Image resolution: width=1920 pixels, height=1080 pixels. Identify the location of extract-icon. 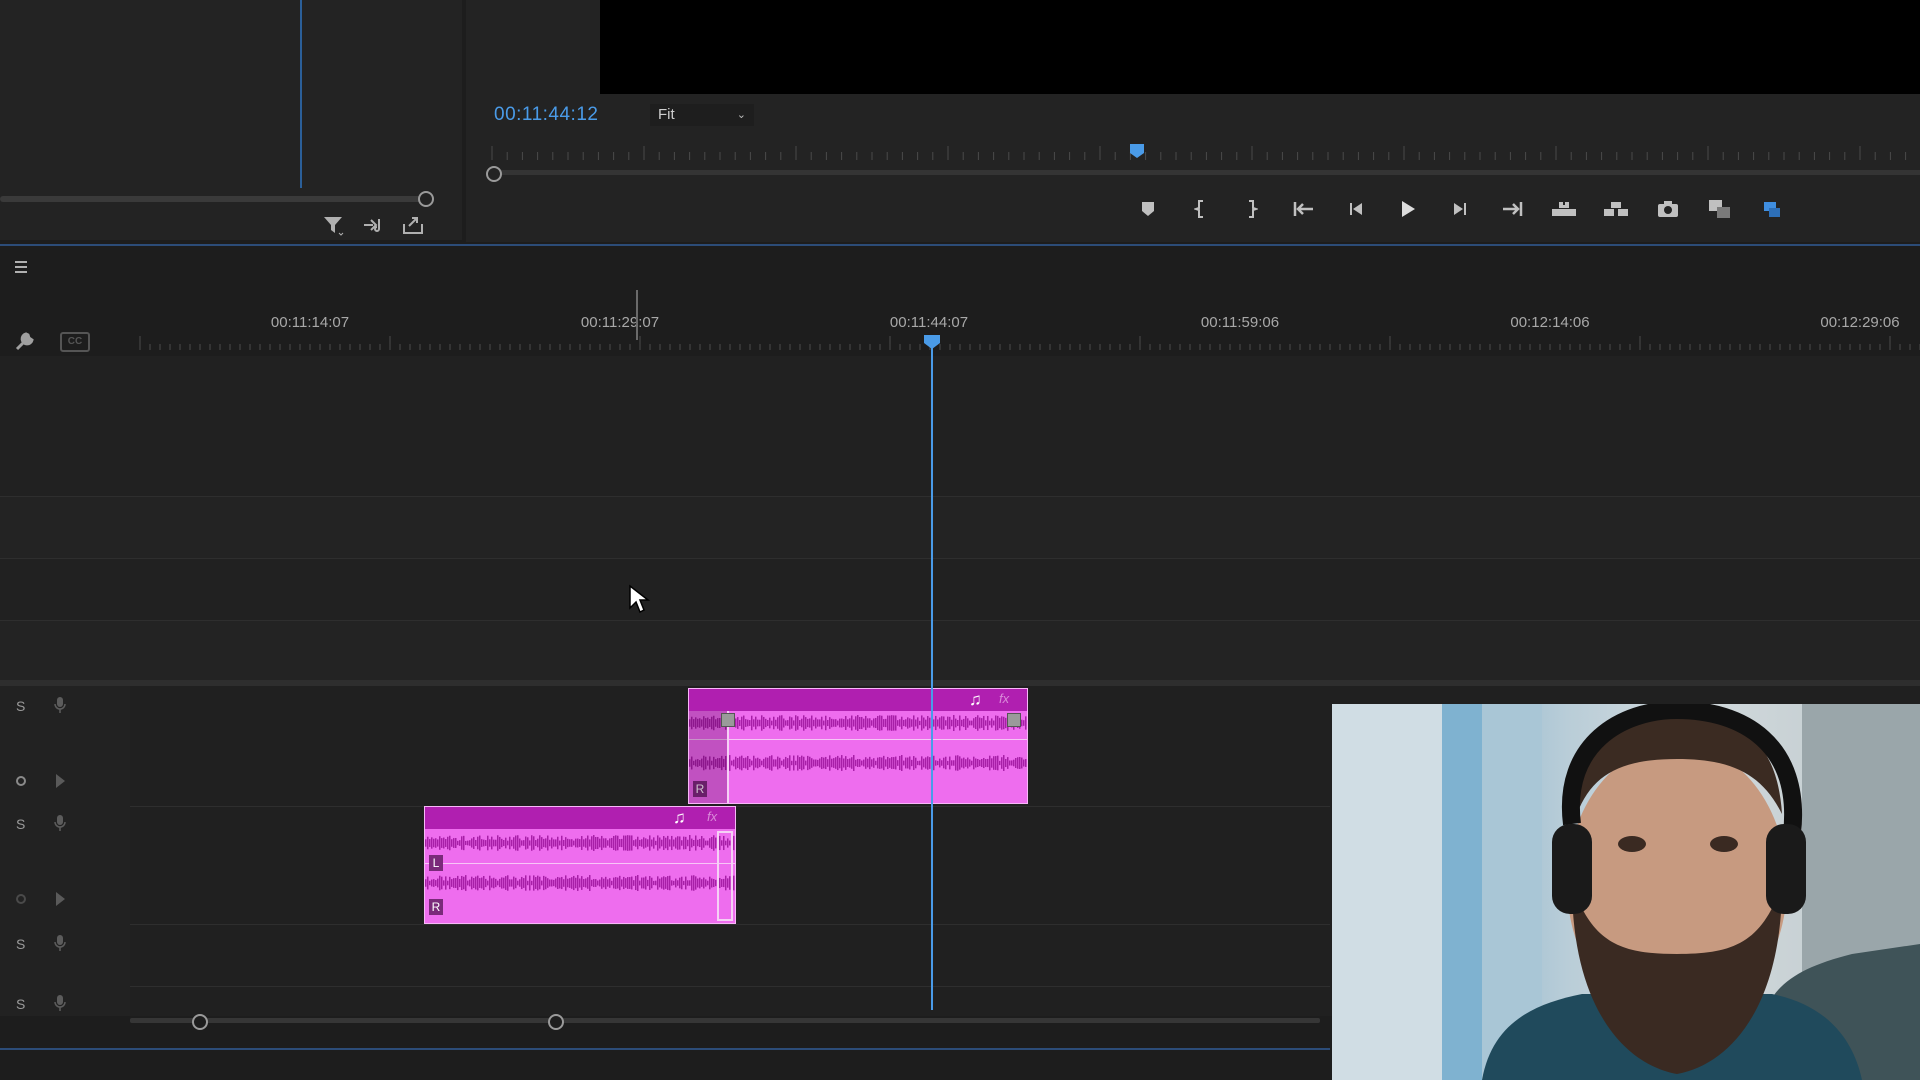
(1616, 209).